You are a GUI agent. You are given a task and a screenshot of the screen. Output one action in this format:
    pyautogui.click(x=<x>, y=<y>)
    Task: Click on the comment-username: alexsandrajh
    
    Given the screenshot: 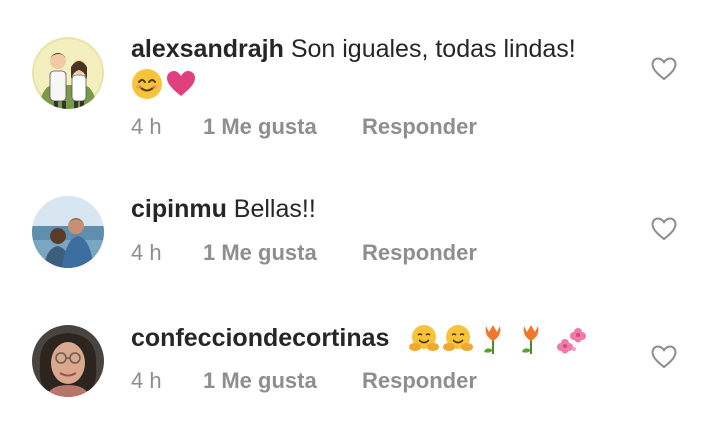 What is the action you would take?
    pyautogui.click(x=207, y=49)
    